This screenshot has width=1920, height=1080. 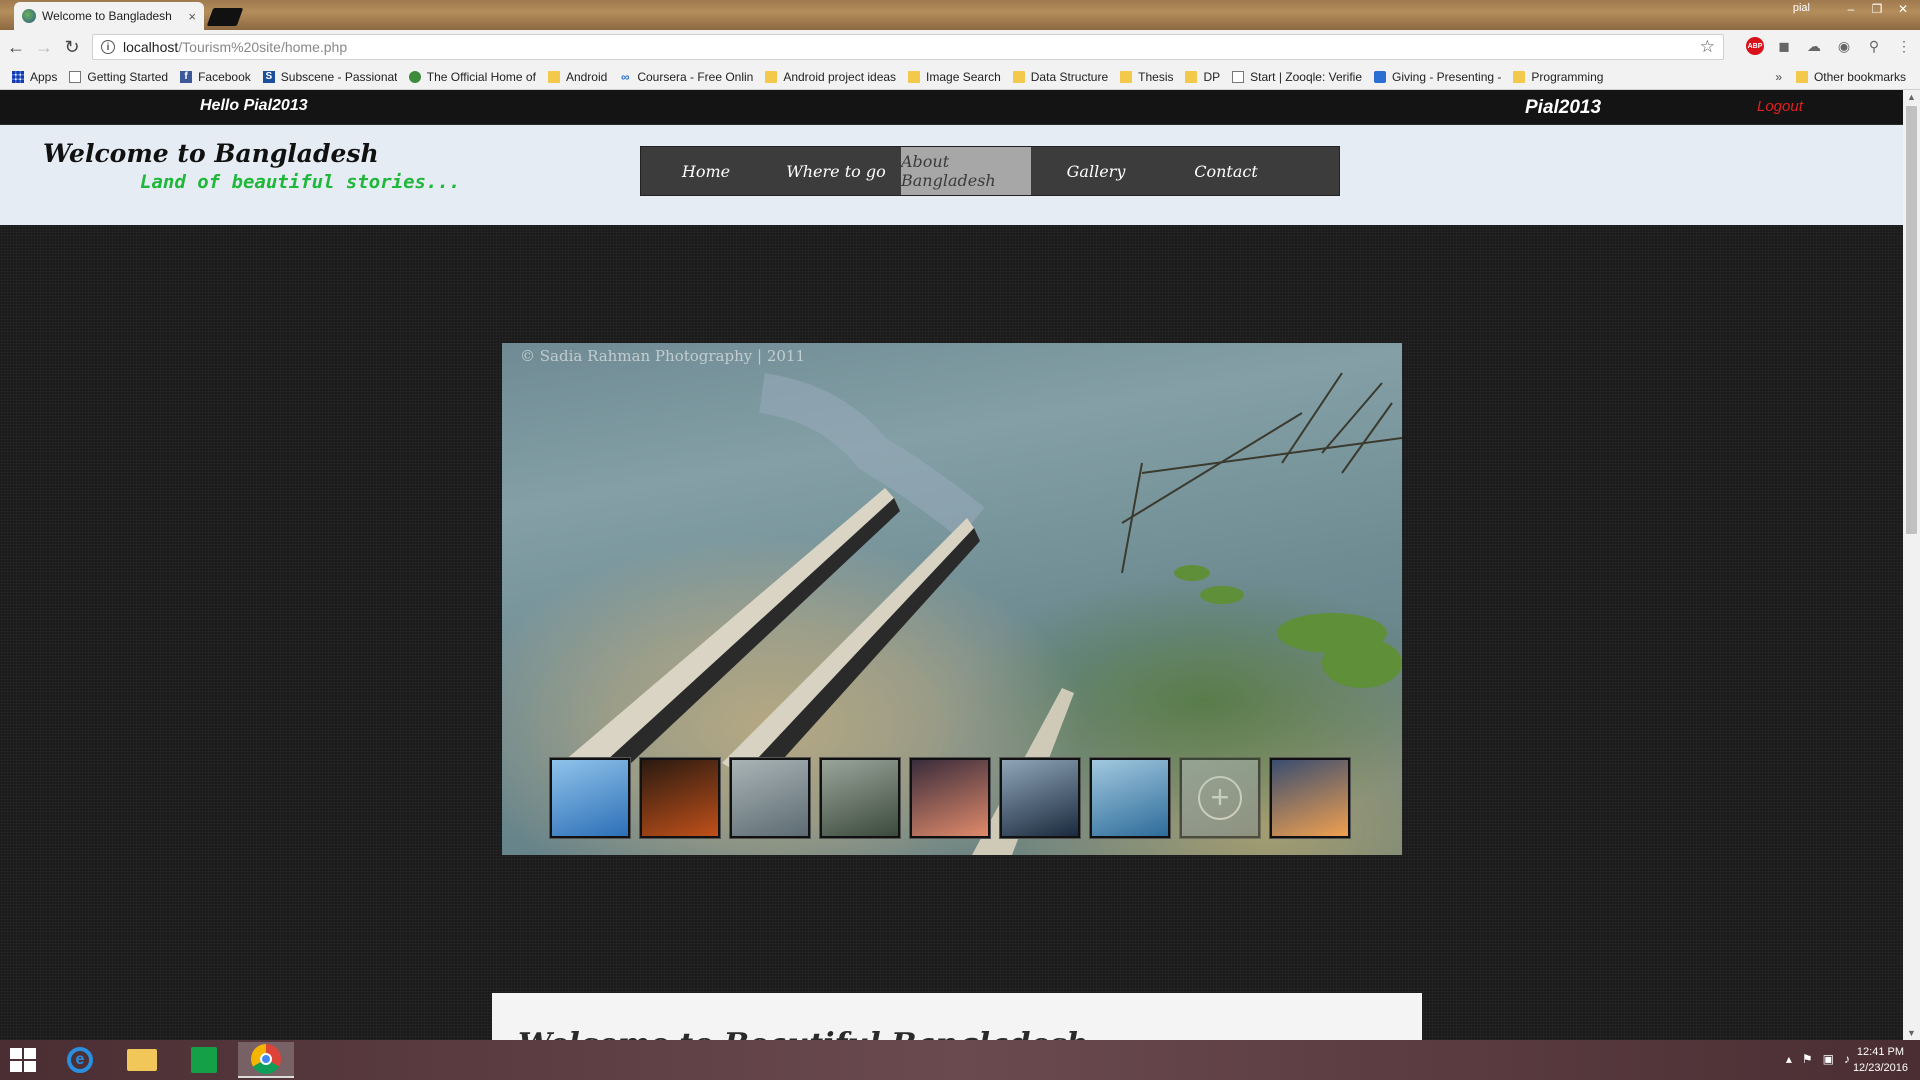 I want to click on plus-icon: +, so click(x=1220, y=798).